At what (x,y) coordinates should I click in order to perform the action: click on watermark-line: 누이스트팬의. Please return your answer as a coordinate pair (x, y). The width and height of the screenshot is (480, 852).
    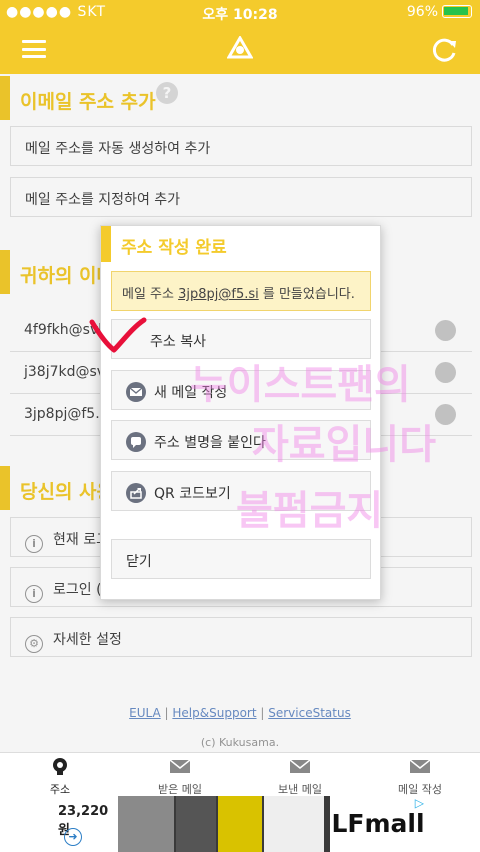
    Looking at the image, I should click on (300, 385).